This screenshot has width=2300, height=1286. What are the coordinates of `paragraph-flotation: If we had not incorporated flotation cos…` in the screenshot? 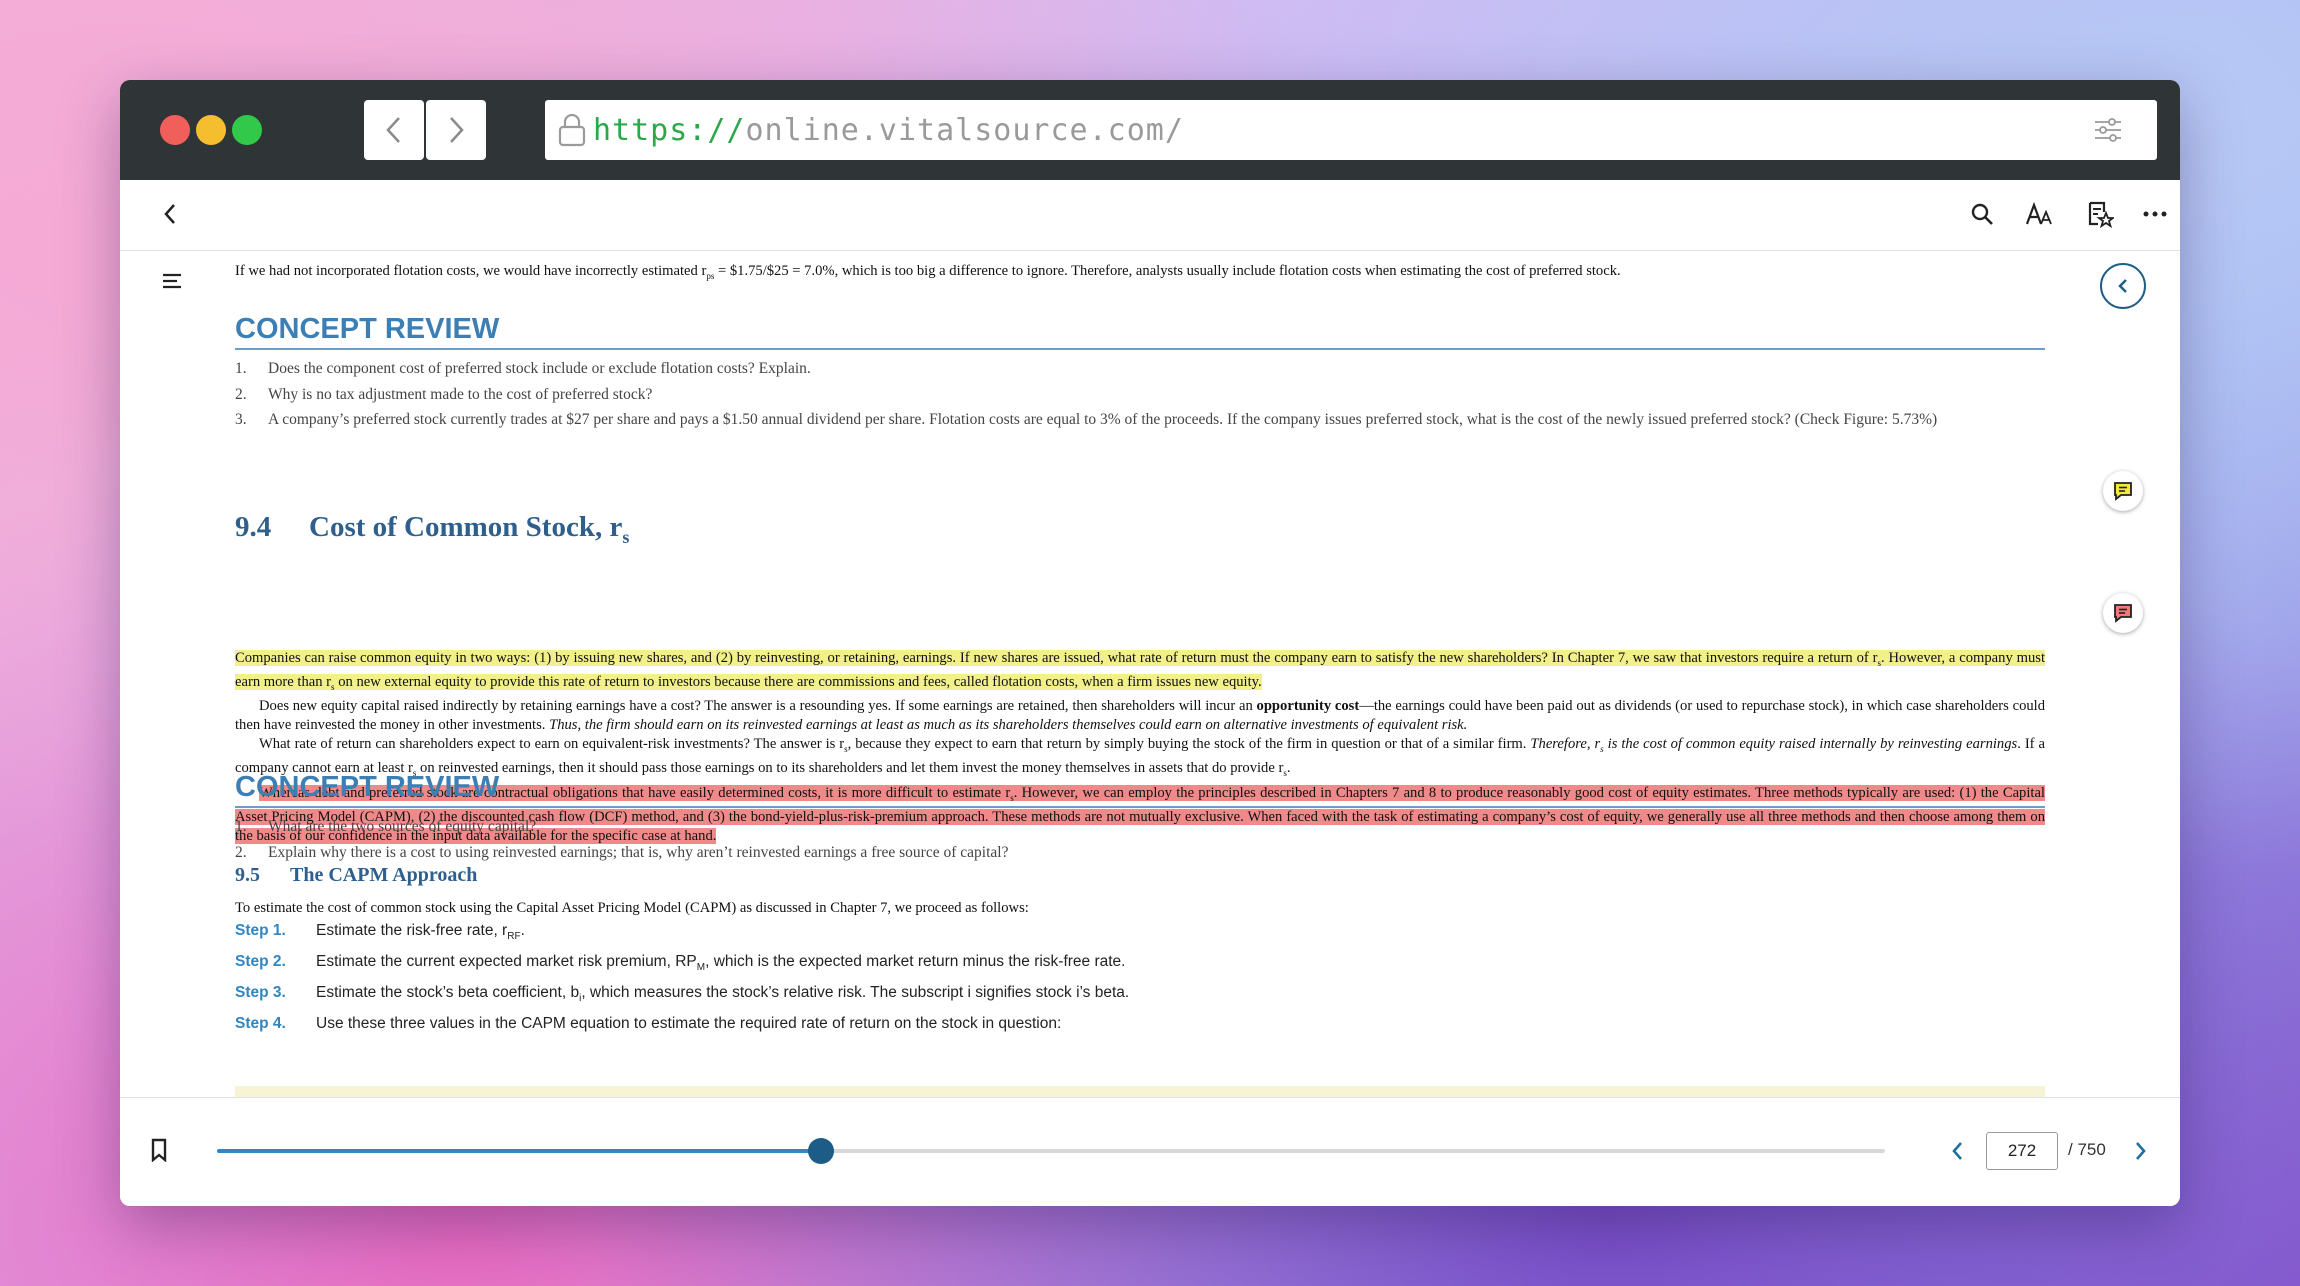 It's located at (928, 272).